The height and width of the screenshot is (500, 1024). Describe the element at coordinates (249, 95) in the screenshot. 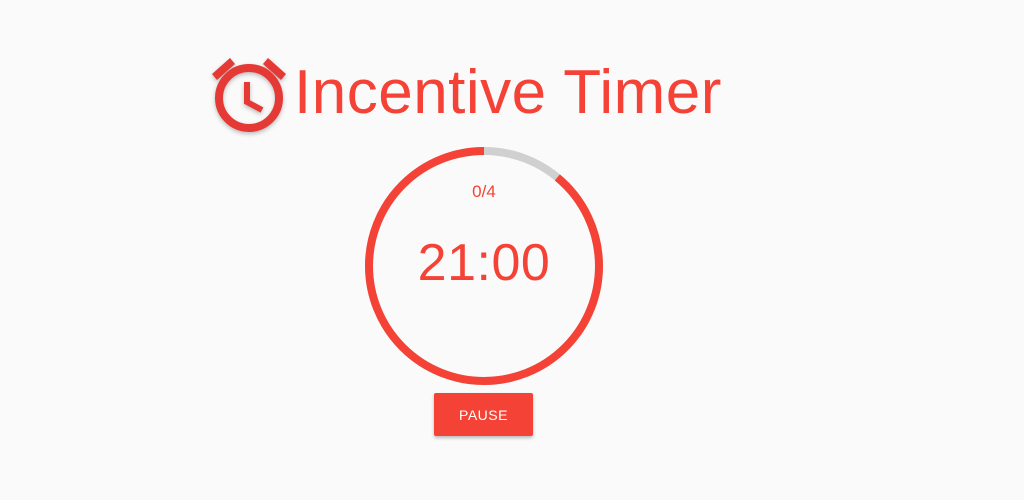

I see `alarm-clock-icon` at that location.